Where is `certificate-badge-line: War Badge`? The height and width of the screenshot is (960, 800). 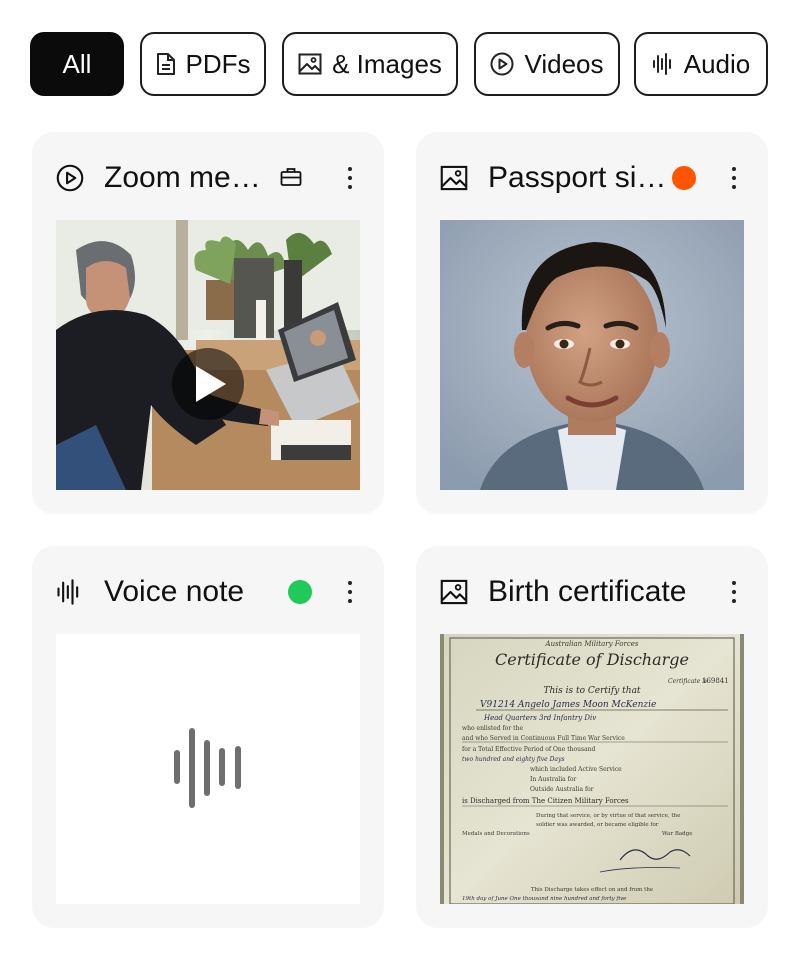 certificate-badge-line: War Badge is located at coordinates (677, 834).